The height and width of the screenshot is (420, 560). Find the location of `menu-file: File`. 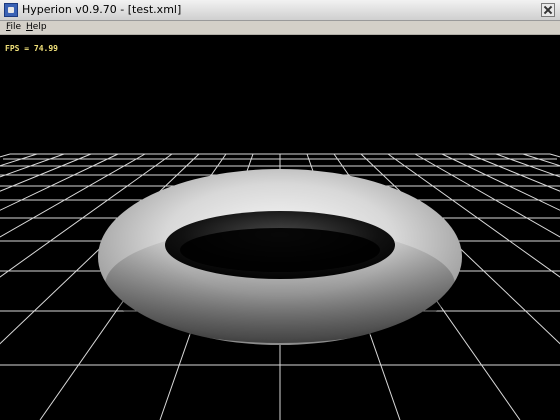

menu-file: File is located at coordinates (13, 27).